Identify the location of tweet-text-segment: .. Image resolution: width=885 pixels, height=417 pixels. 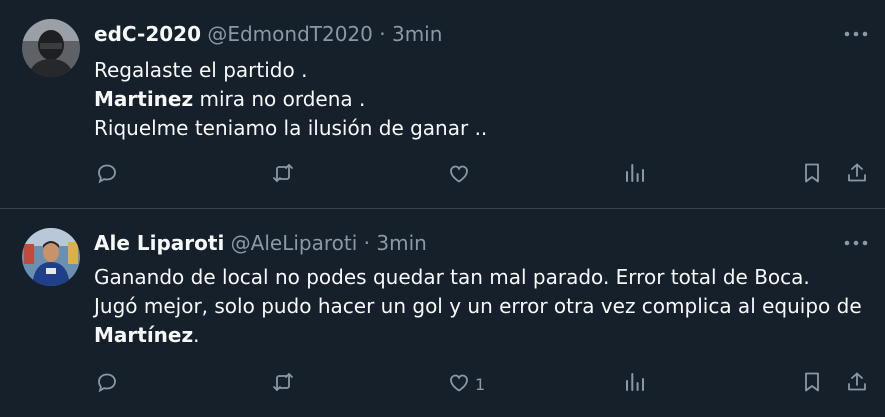
(196, 335).